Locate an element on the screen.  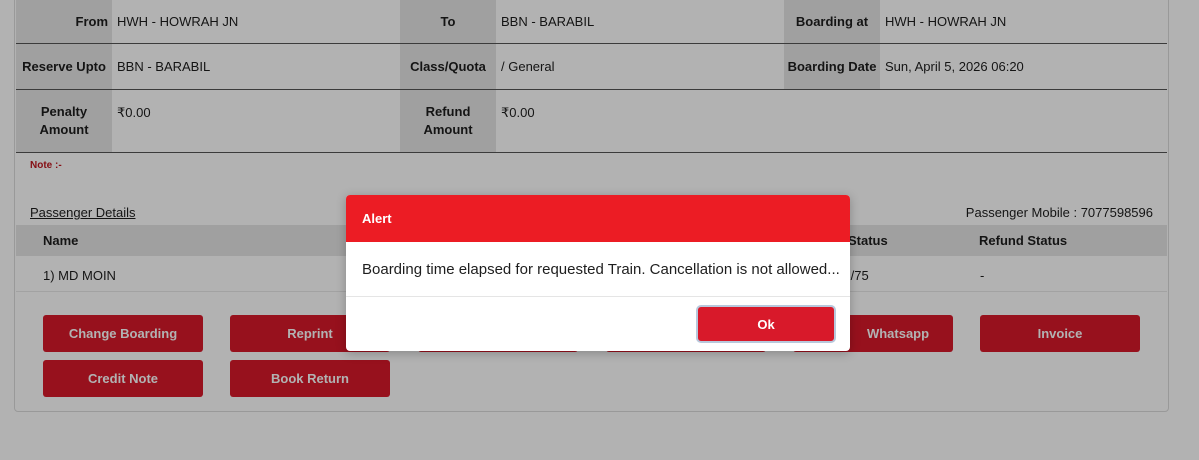
alert-title: Alert is located at coordinates (377, 218).